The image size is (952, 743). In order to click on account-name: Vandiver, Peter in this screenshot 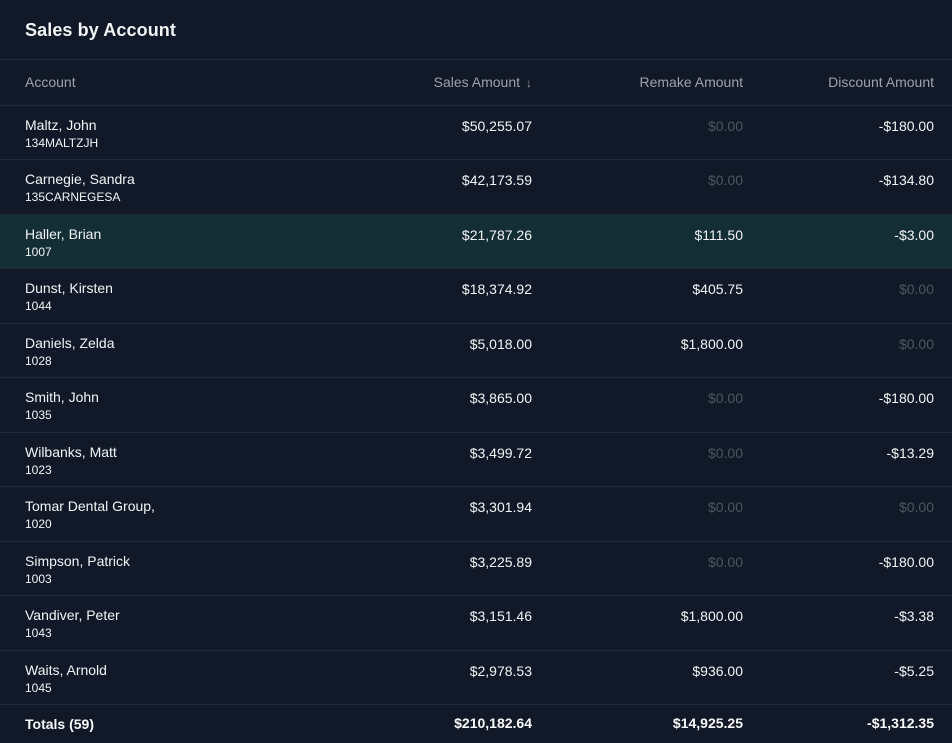, I will do `click(72, 615)`.